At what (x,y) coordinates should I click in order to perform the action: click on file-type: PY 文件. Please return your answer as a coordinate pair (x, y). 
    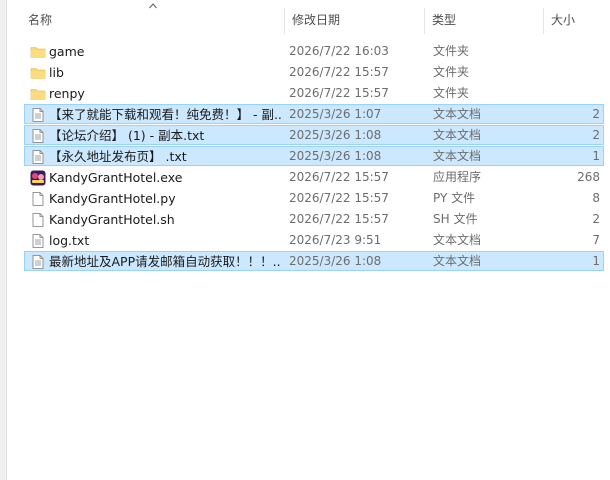
    Looking at the image, I should click on (454, 198).